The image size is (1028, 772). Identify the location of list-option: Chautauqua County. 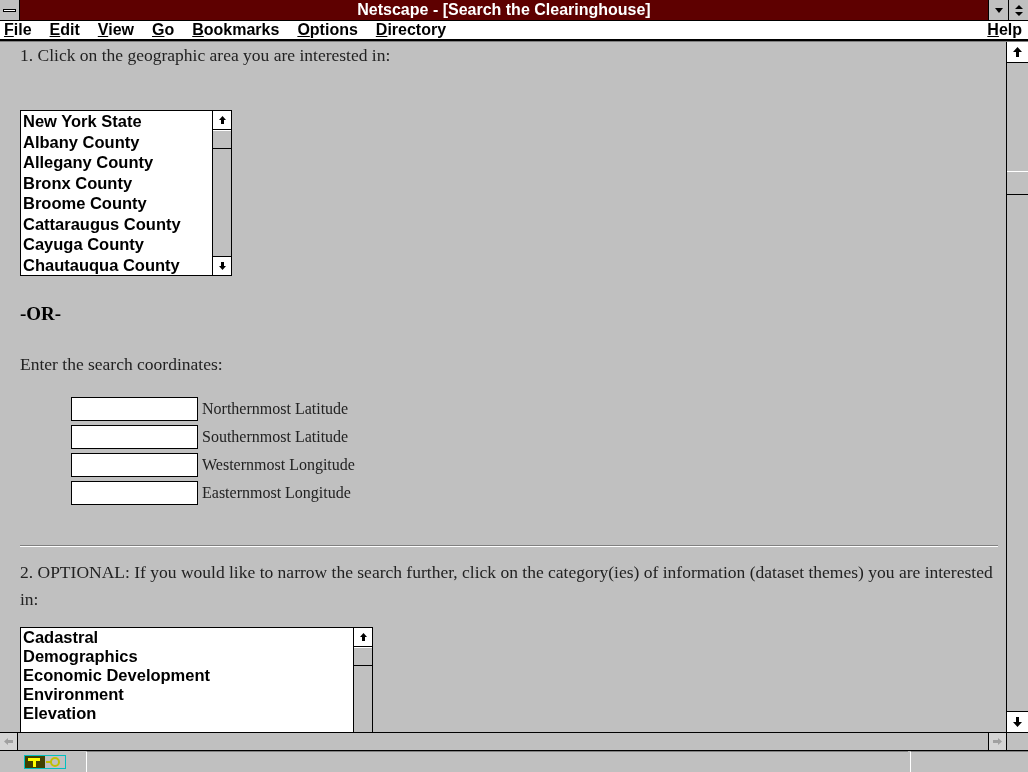
(117, 265).